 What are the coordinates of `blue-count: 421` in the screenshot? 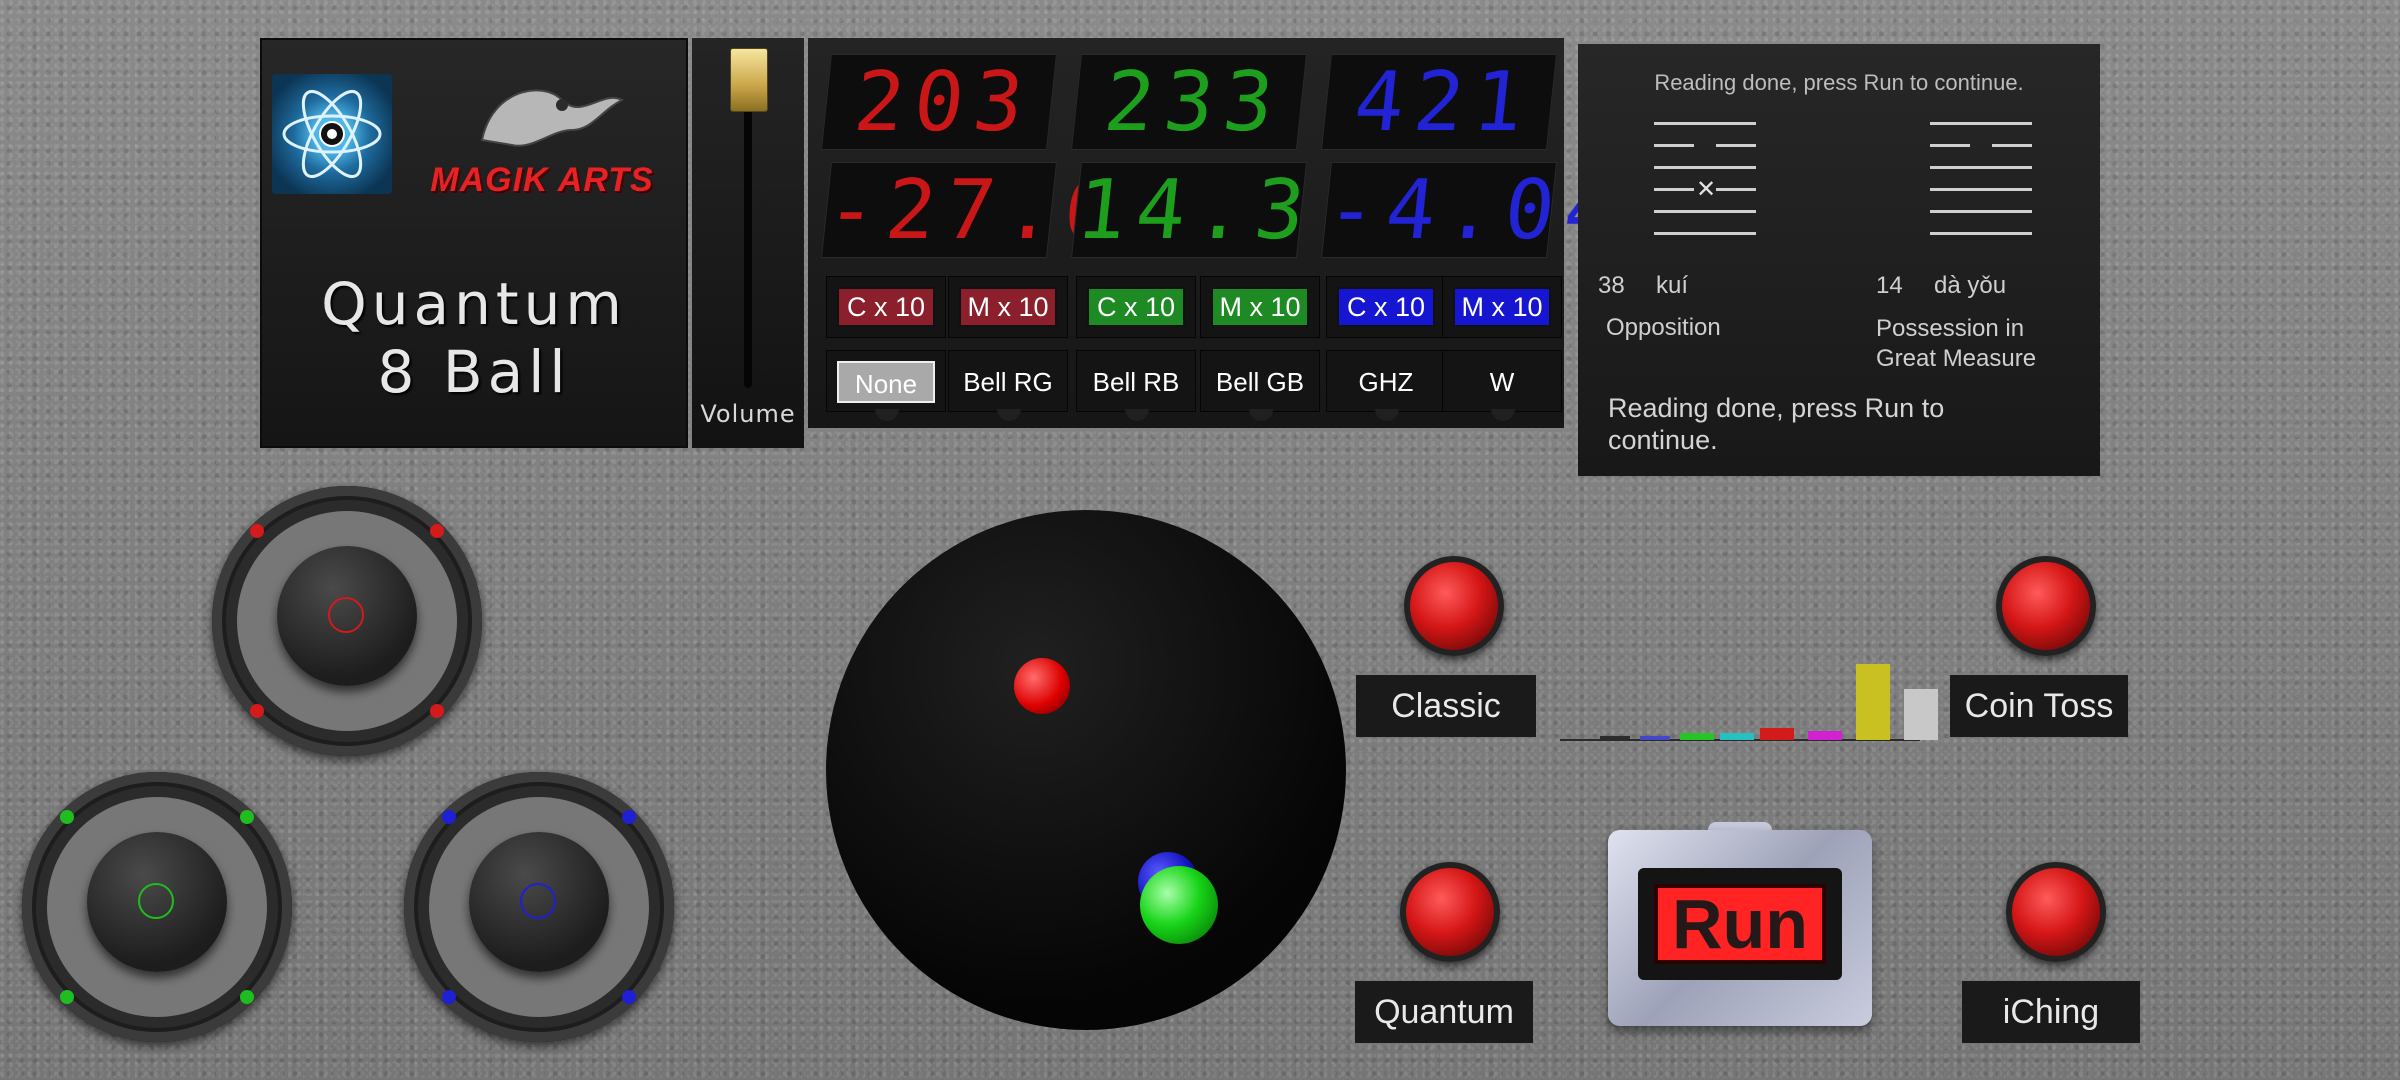 It's located at (1443, 102).